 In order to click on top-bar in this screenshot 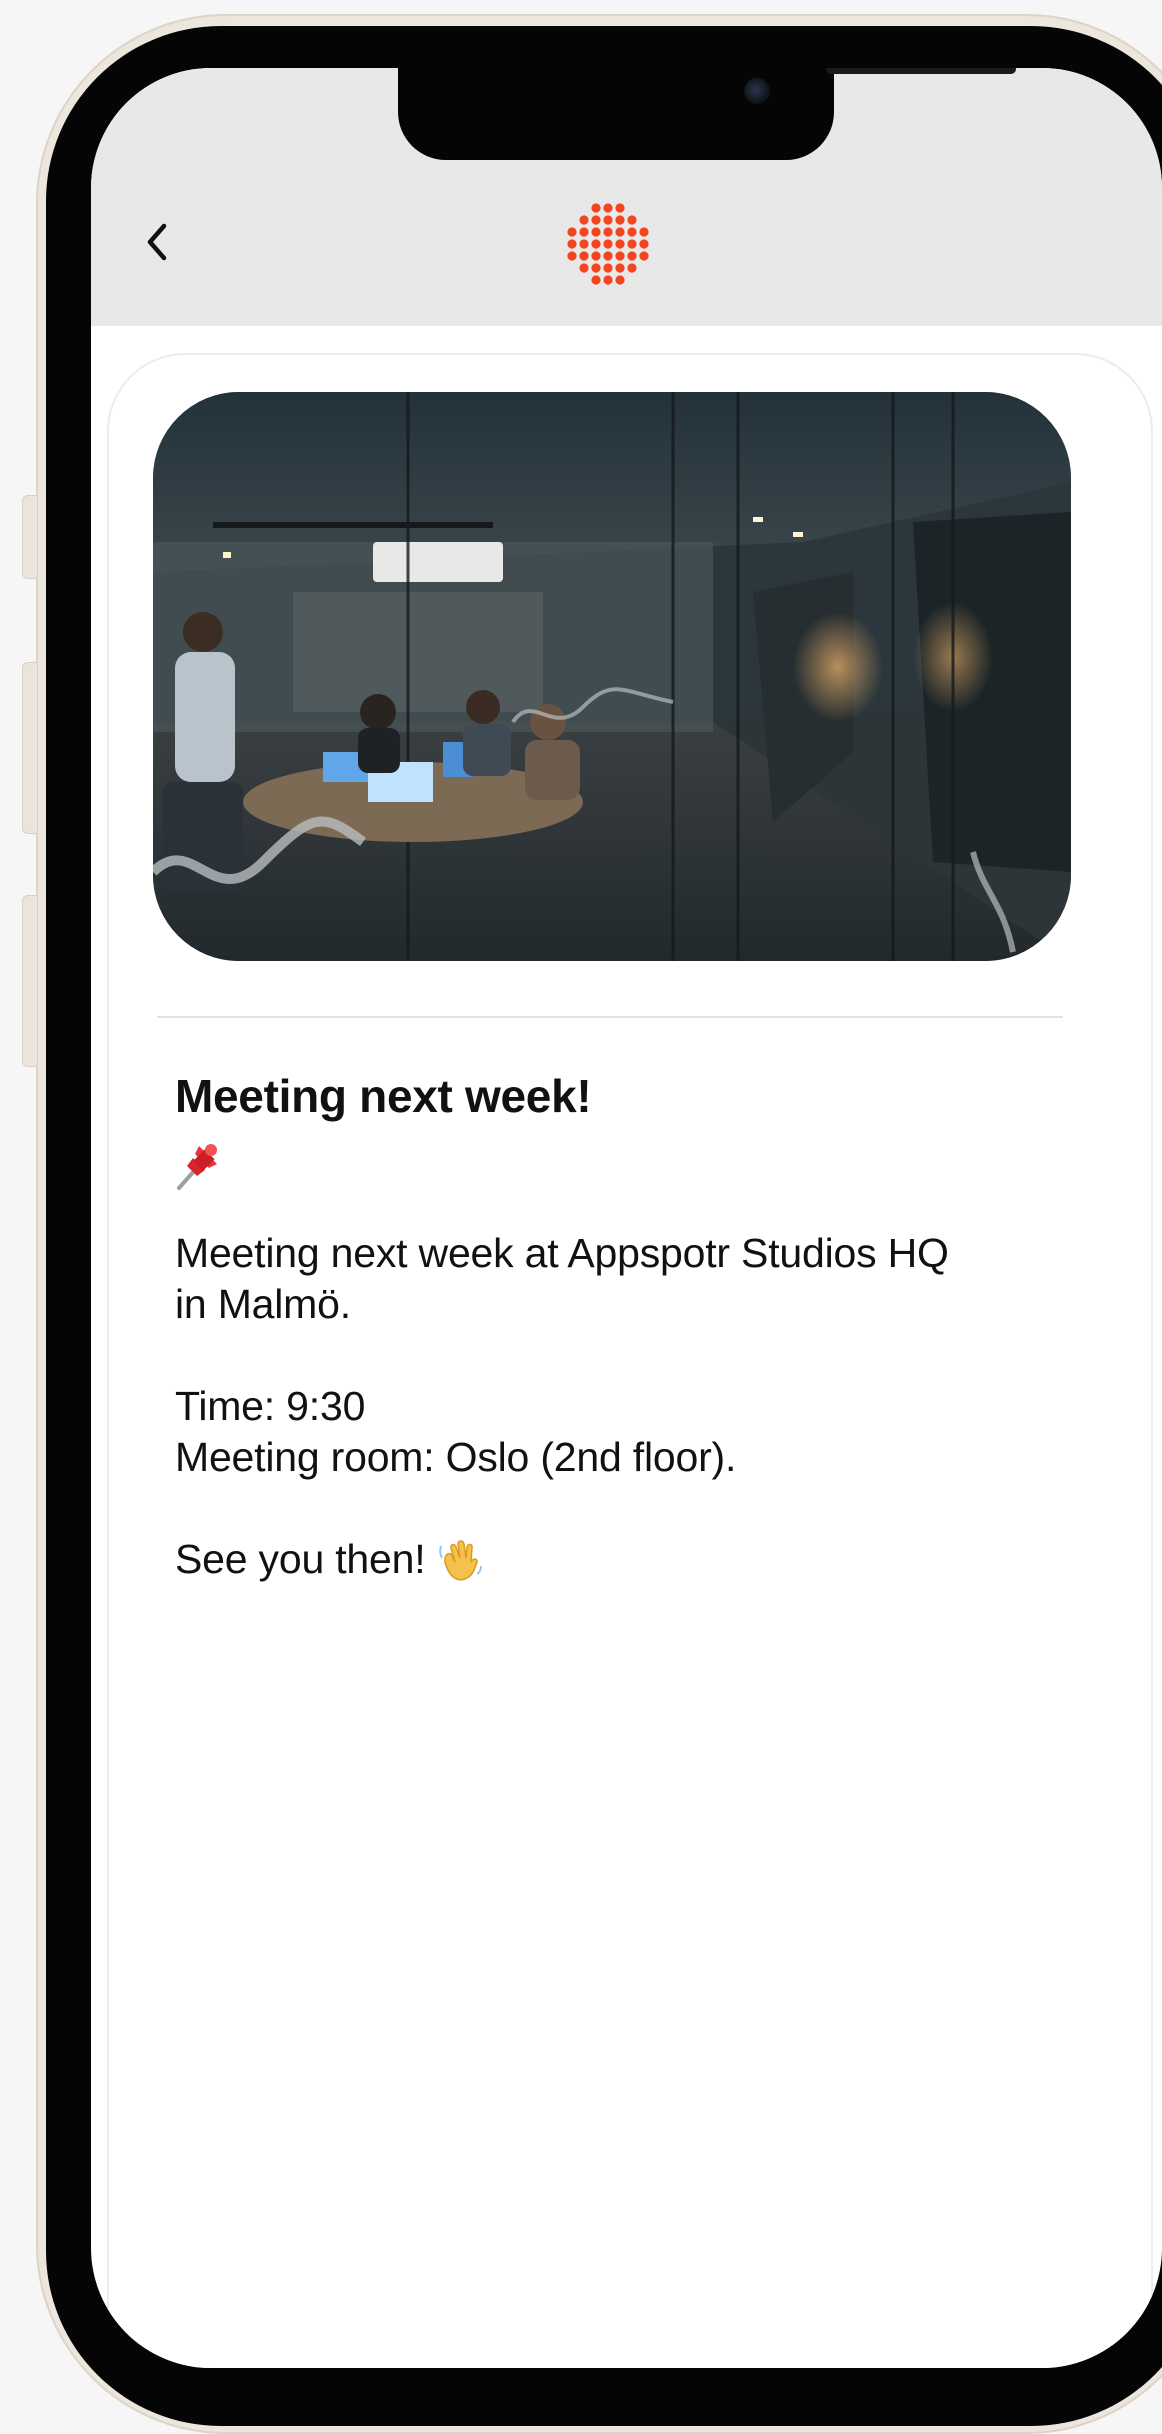, I will do `click(626, 197)`.